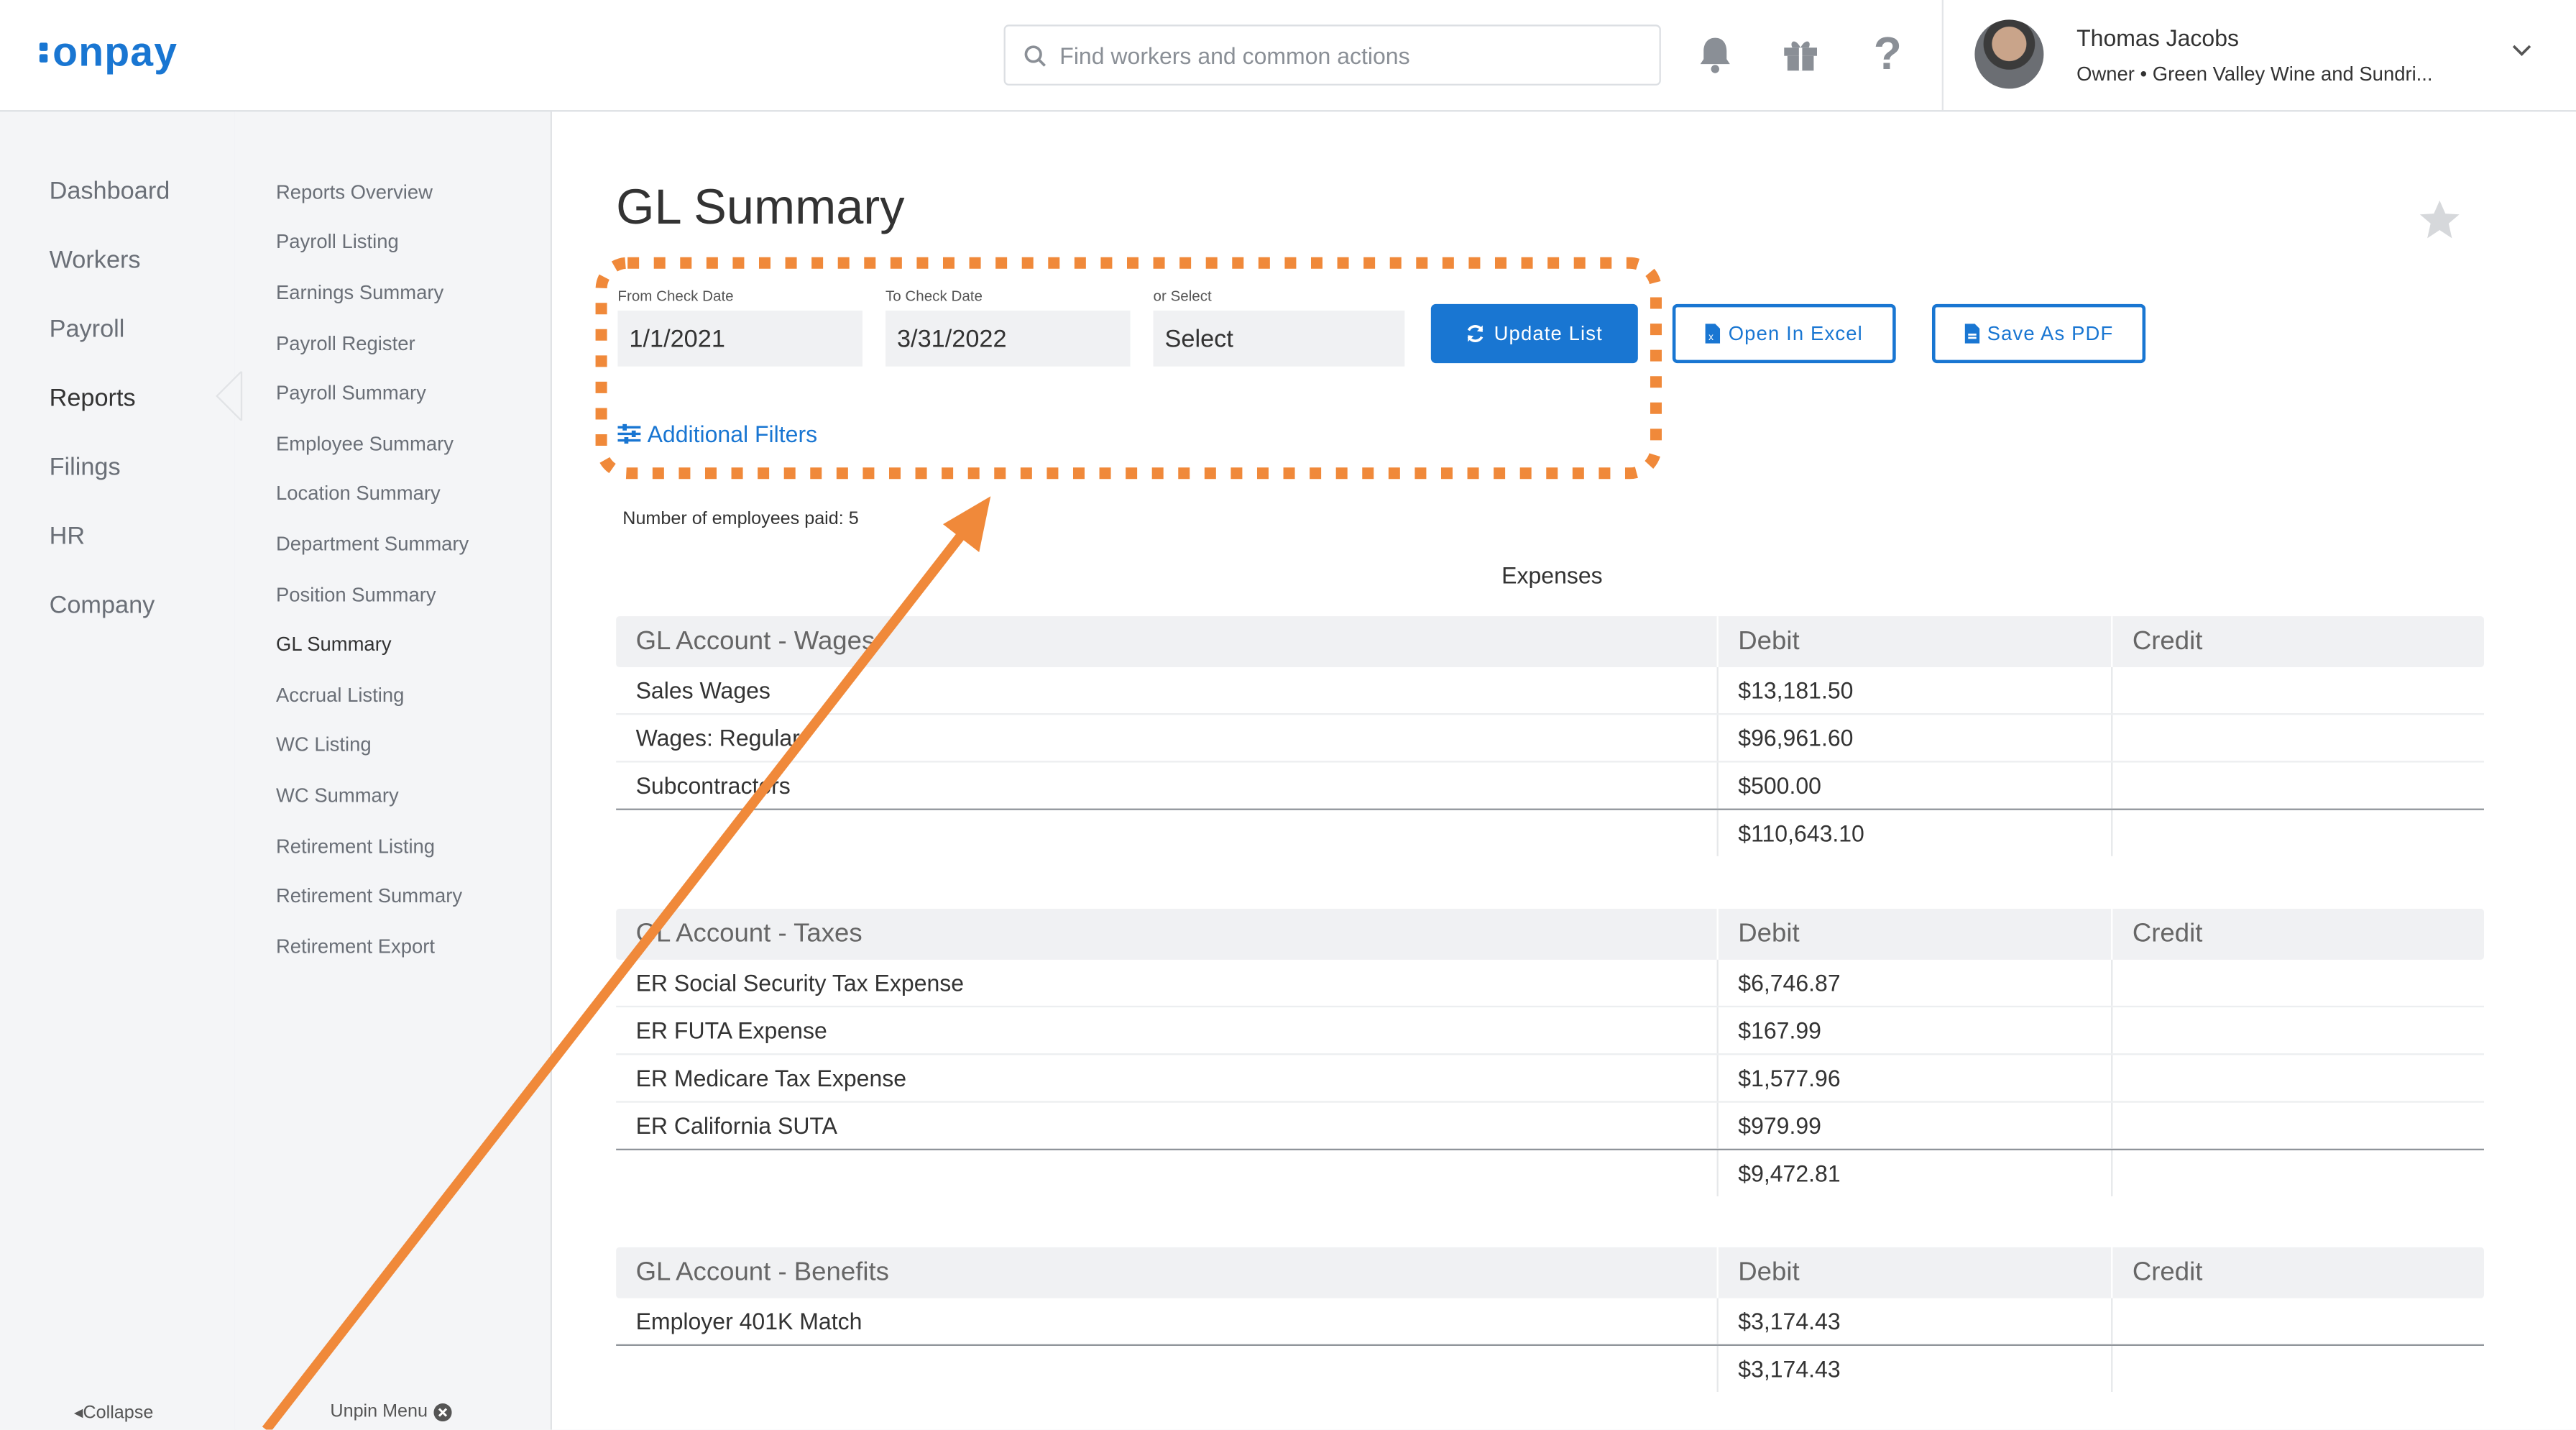 The image size is (2576, 1430). Describe the element at coordinates (337, 795) in the screenshot. I see `subnav-item: WC Summary` at that location.